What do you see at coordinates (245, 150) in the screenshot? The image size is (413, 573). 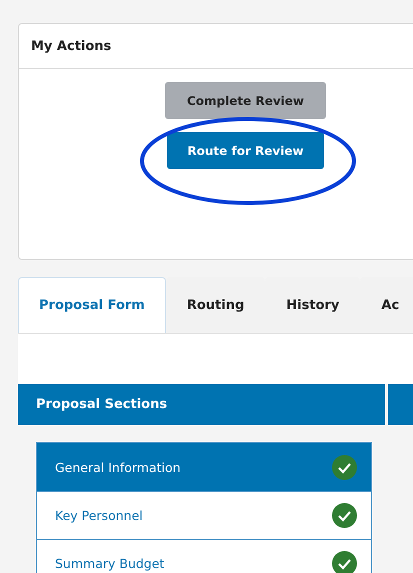 I see `route-button: Route for Review` at bounding box center [245, 150].